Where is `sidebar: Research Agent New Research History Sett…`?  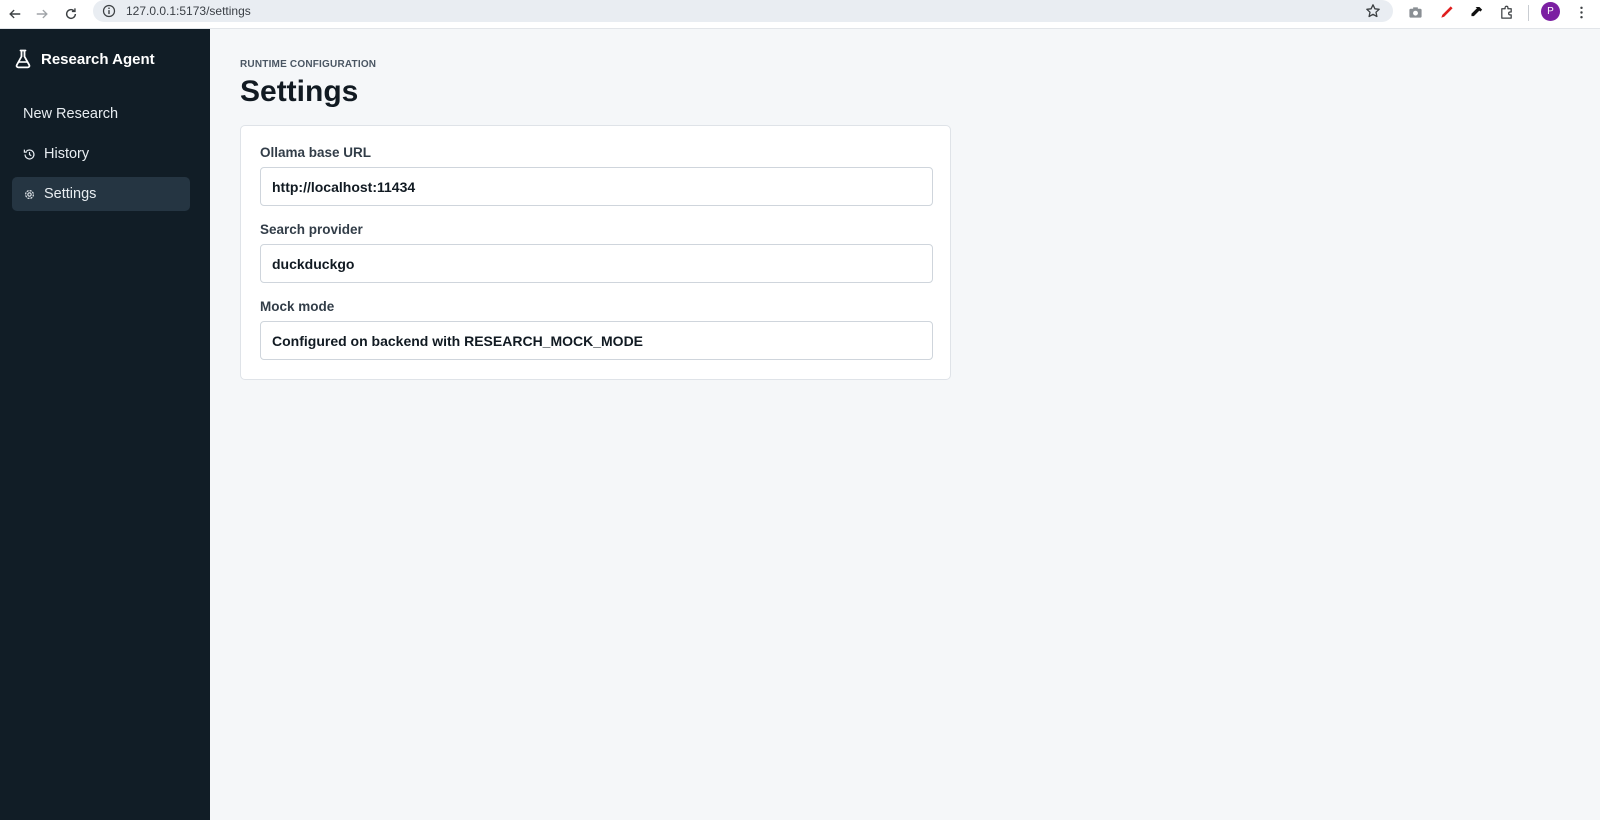 sidebar: Research Agent New Research History Sett… is located at coordinates (105, 424).